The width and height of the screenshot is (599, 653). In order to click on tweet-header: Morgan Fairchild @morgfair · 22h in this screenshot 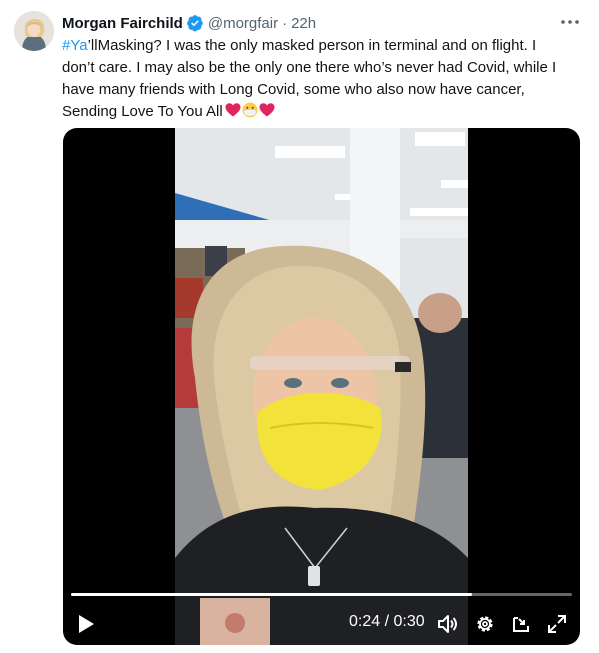, I will do `click(189, 23)`.